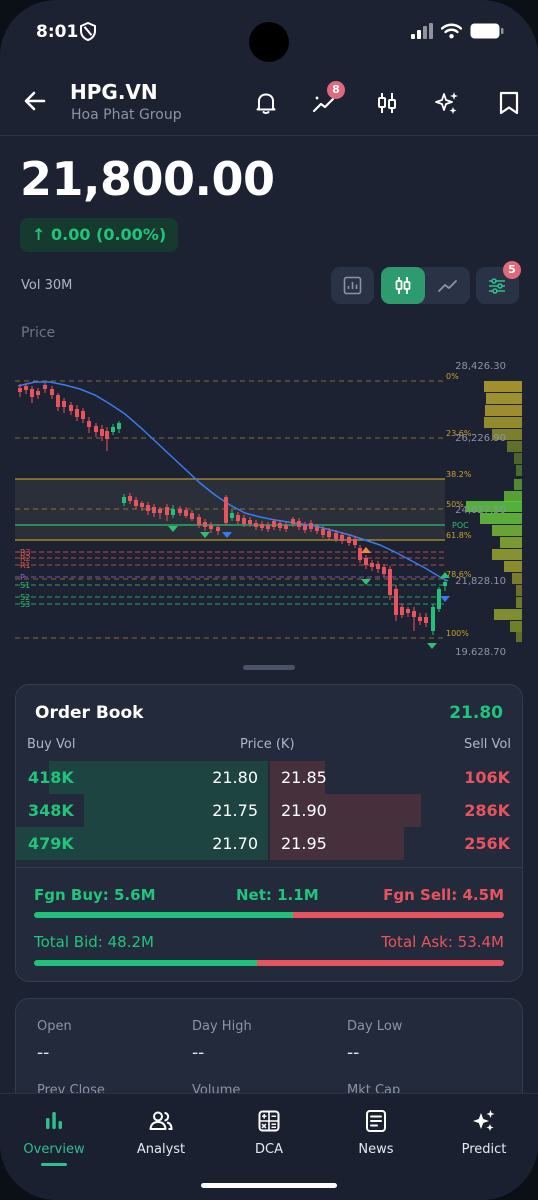 The width and height of the screenshot is (538, 1200). Describe the element at coordinates (54, 1164) in the screenshot. I see `active-tab-indicator` at that location.